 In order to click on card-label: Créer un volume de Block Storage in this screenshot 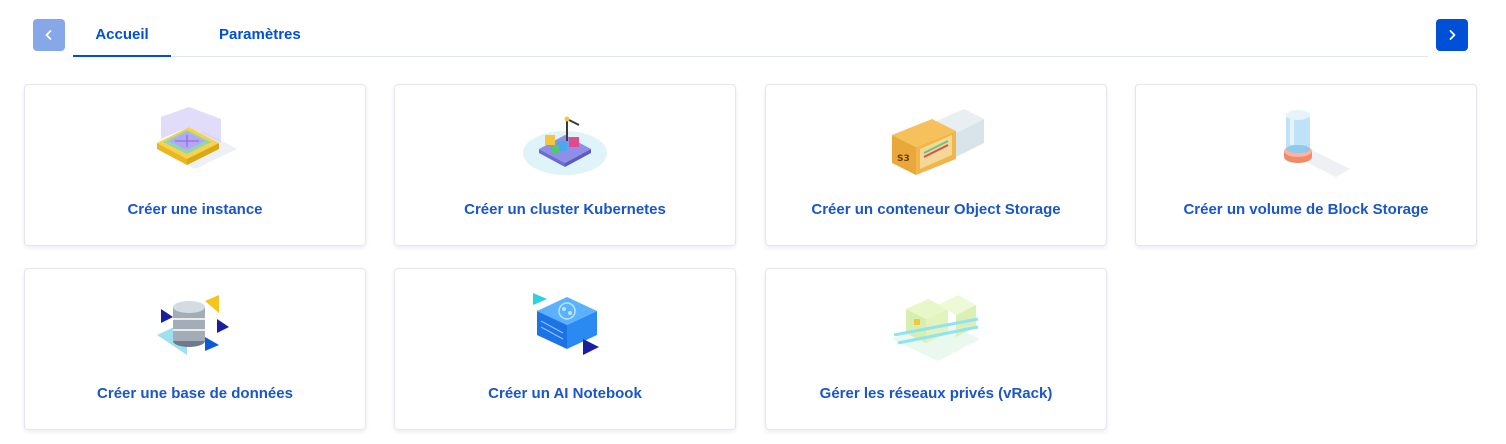, I will do `click(1306, 209)`.